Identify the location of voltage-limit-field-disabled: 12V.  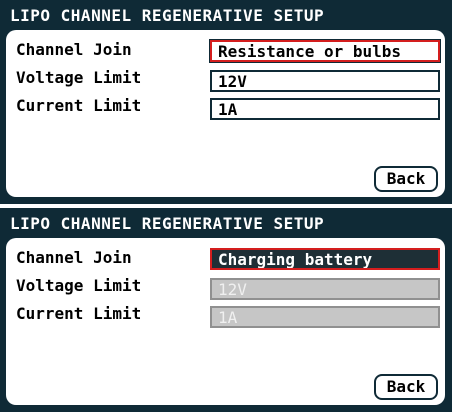
(325, 289).